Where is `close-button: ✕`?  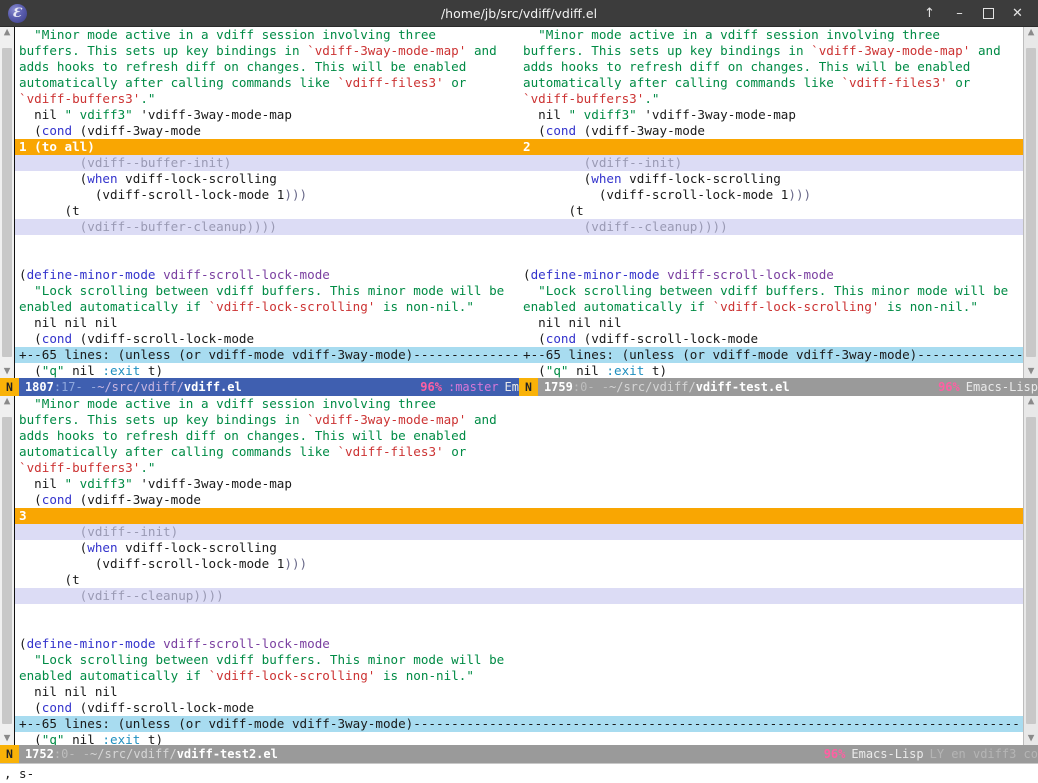 close-button: ✕ is located at coordinates (1017, 13).